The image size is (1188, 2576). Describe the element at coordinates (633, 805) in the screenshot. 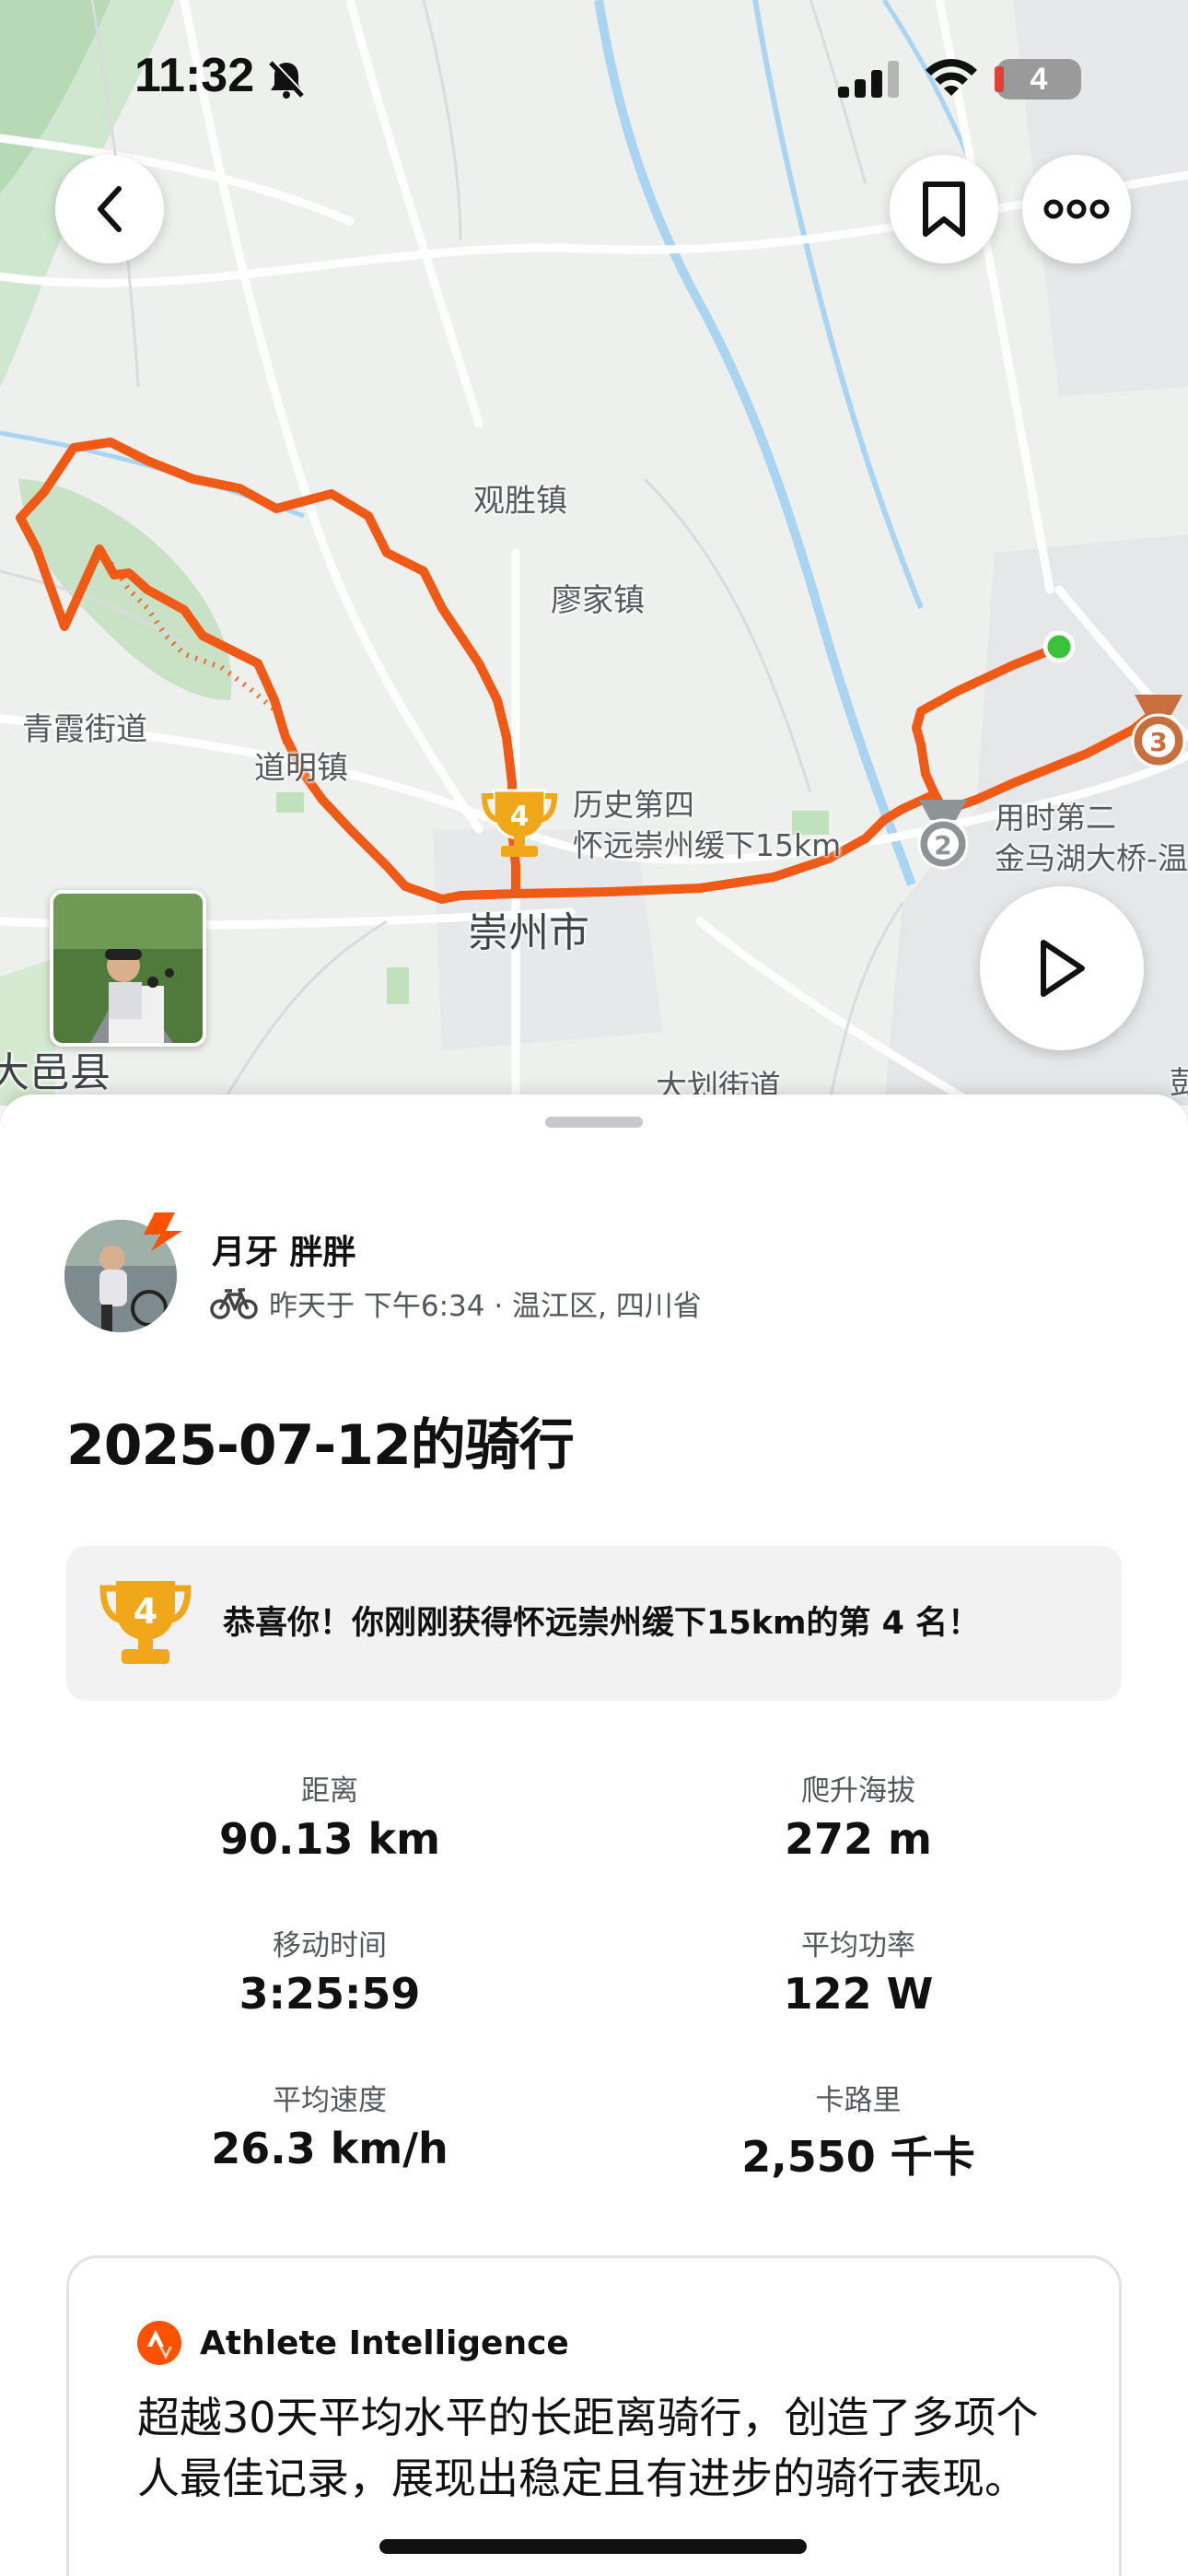

I see `segment-label-4-line1: 历史第四` at that location.